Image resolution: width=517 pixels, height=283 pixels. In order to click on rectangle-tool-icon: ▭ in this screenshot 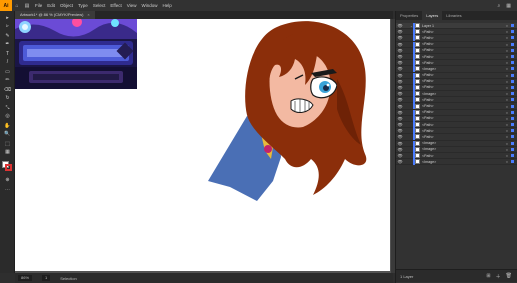, I will do `click(7, 72)`.